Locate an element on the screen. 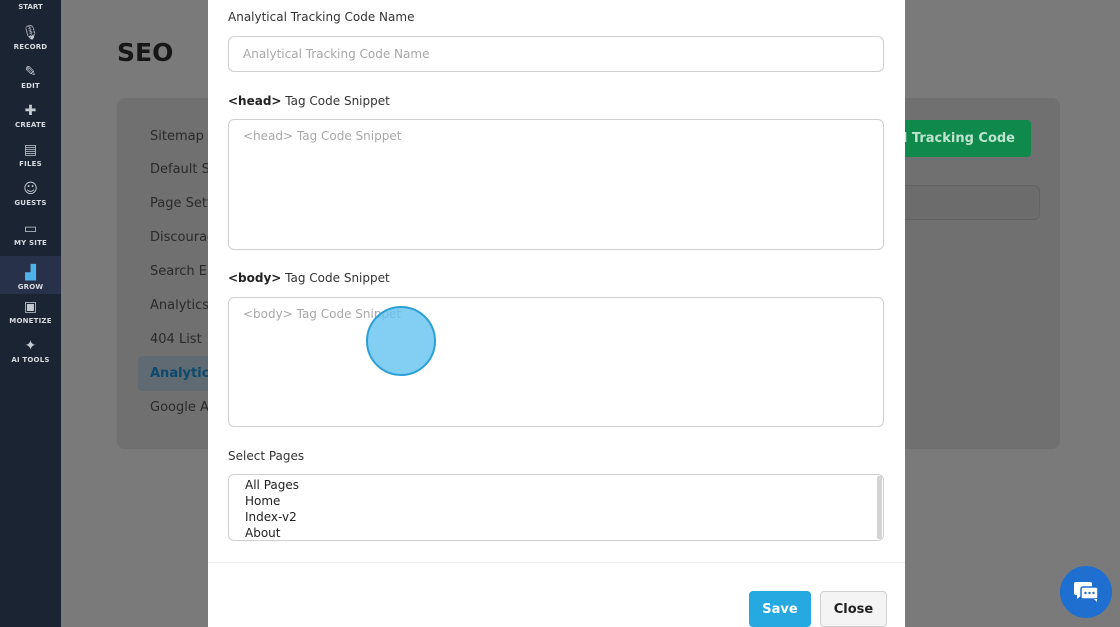 Image resolution: width=1120 pixels, height=627 pixels. sidebar-item-my-site: ▭ MY SITE is located at coordinates (30, 231).